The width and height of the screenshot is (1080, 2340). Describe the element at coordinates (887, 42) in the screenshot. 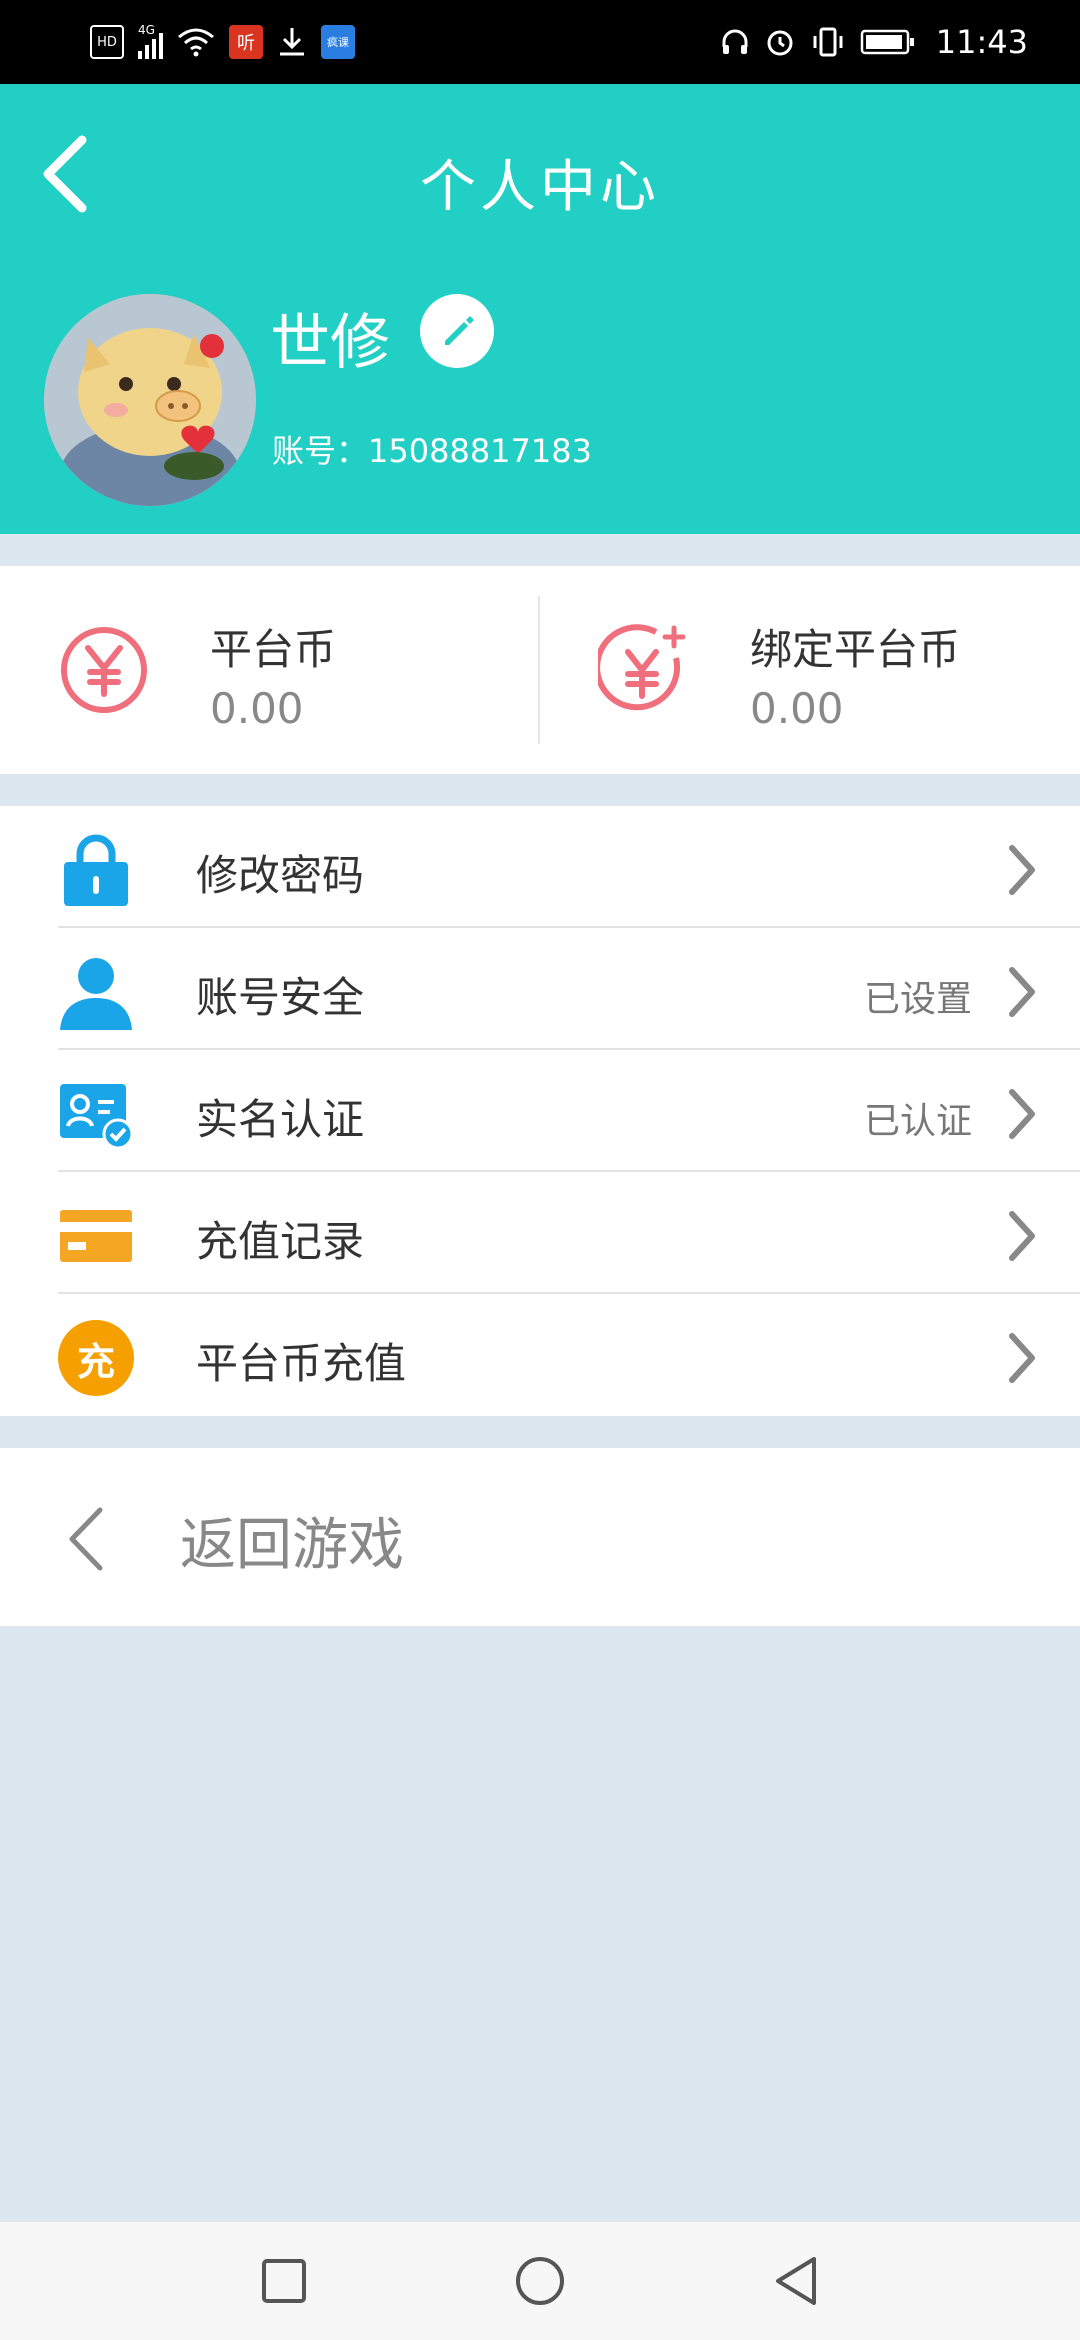

I see `battery-icon` at that location.